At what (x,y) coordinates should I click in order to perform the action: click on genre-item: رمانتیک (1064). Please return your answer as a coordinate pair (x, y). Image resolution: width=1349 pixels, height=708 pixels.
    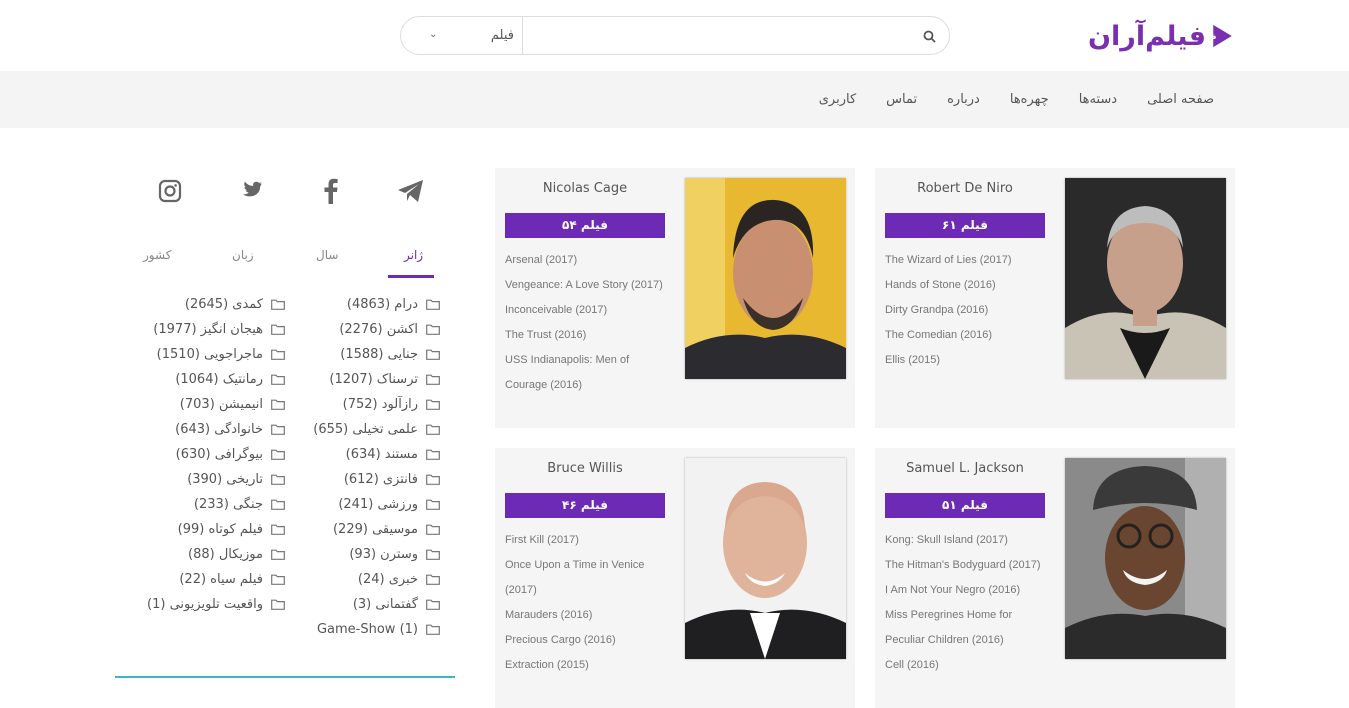
    Looking at the image, I should click on (216, 379).